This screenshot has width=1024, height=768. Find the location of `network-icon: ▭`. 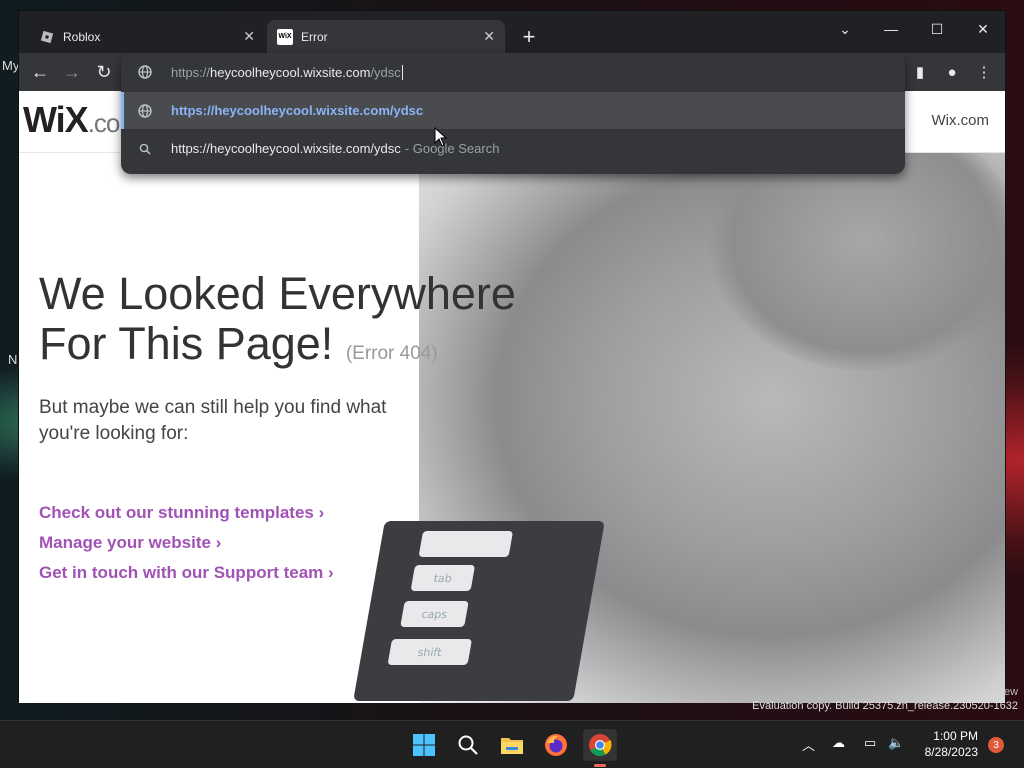

network-icon: ▭ is located at coordinates (870, 743).